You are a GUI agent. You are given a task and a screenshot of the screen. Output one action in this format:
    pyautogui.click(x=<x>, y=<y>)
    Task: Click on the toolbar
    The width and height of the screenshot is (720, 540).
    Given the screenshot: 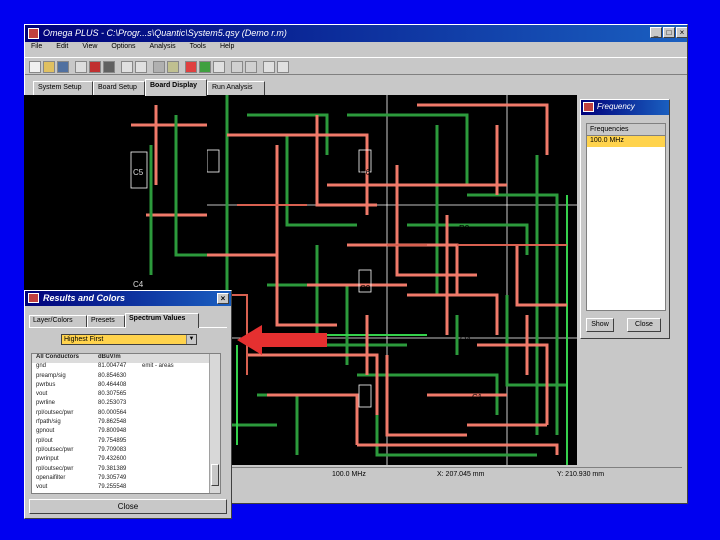 What is the action you would take?
    pyautogui.click(x=356, y=66)
    